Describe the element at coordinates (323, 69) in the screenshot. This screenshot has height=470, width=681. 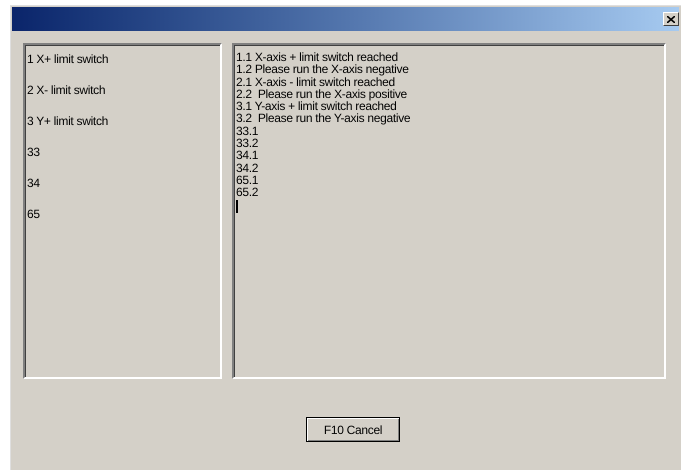
I see `log-line: 1.2 Please run the X-axis negative` at that location.